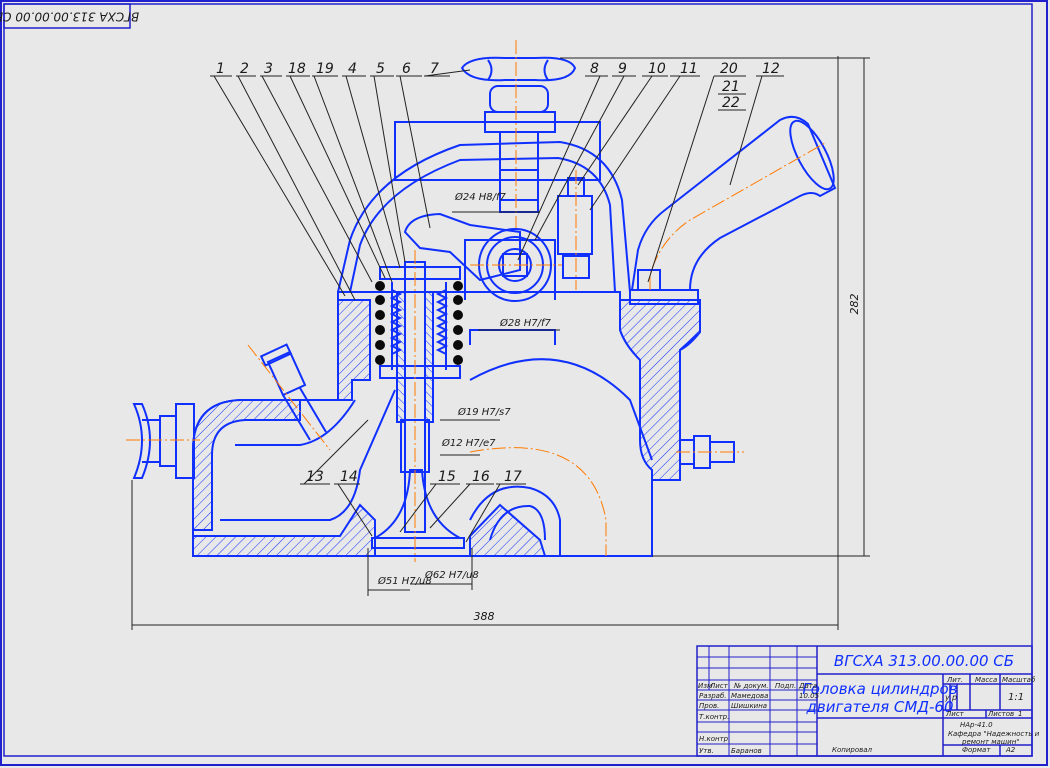 The width and height of the screenshot is (1050, 768). Describe the element at coordinates (484, 216) in the screenshot. I see `rocker-cover` at that location.